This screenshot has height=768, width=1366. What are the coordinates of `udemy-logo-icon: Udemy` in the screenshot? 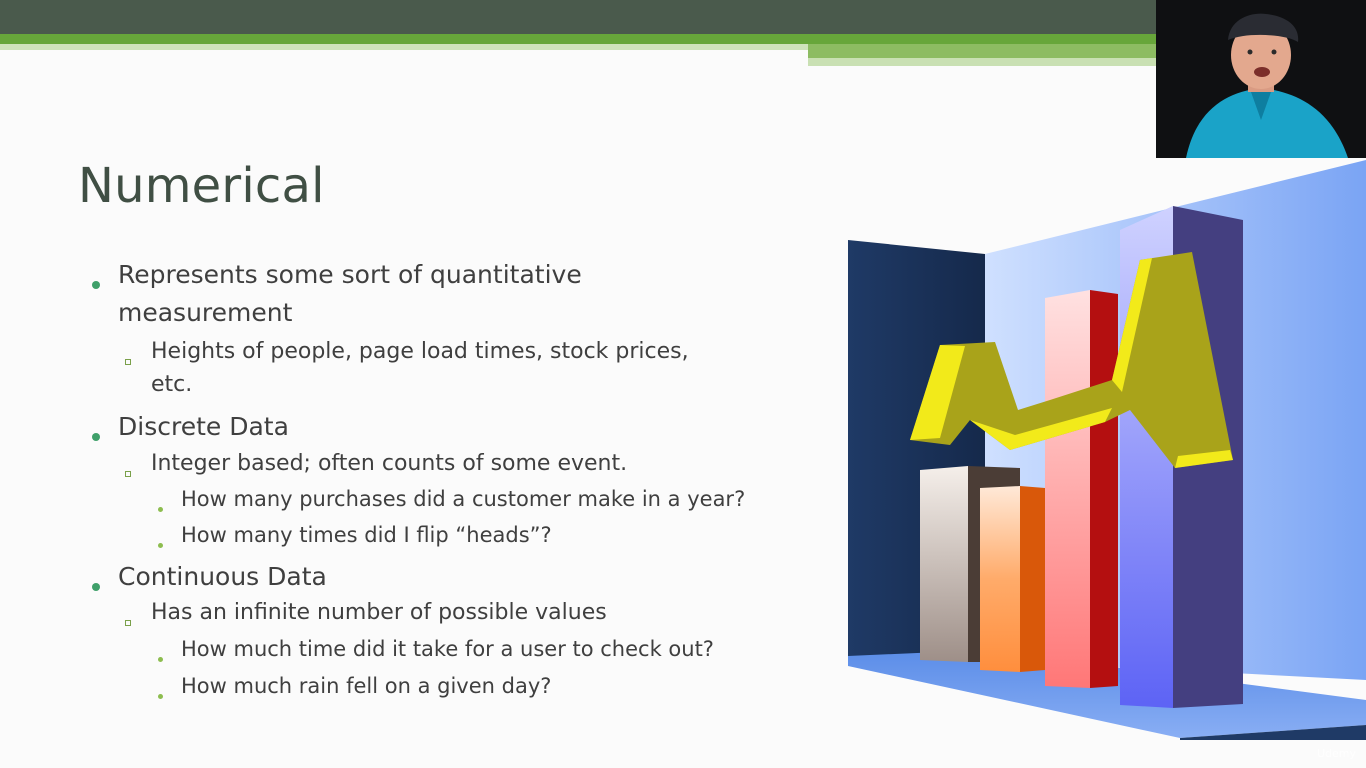 It's located at (1336, 753).